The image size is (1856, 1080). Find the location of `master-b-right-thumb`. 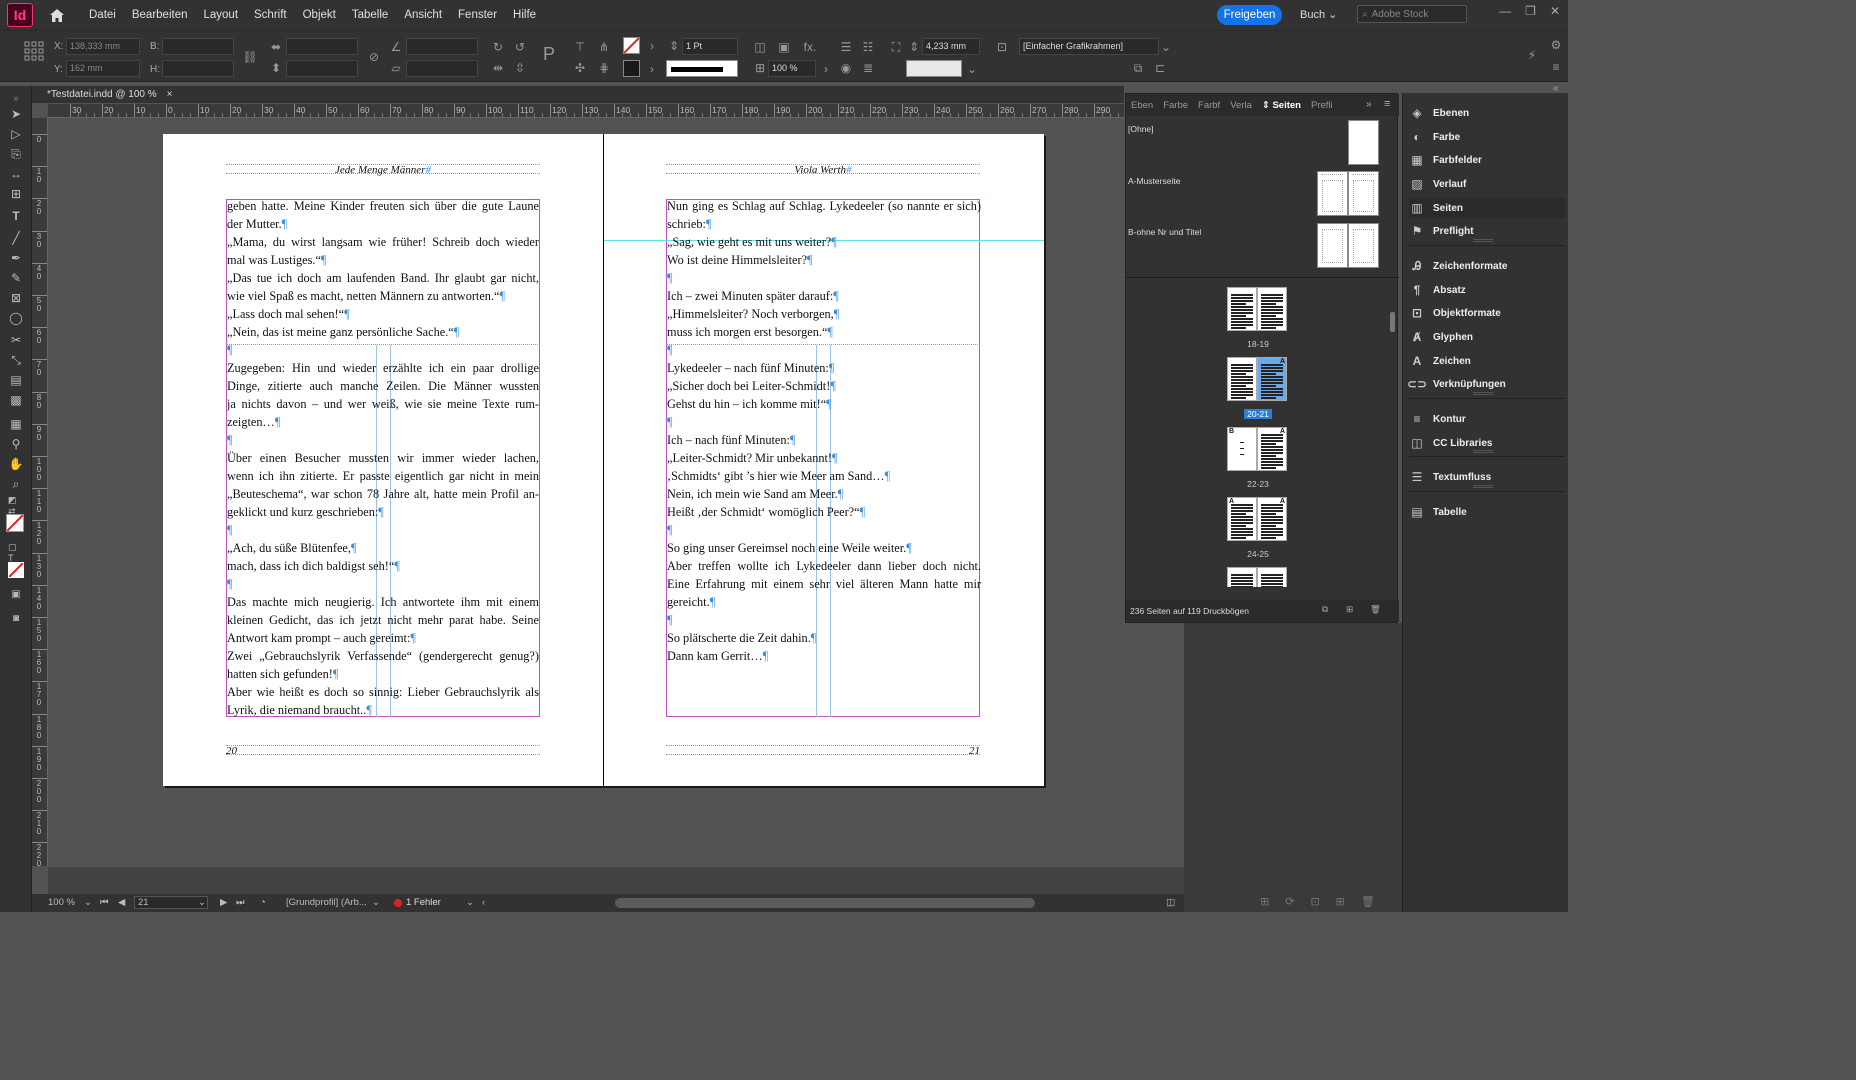

master-b-right-thumb is located at coordinates (1363, 245).